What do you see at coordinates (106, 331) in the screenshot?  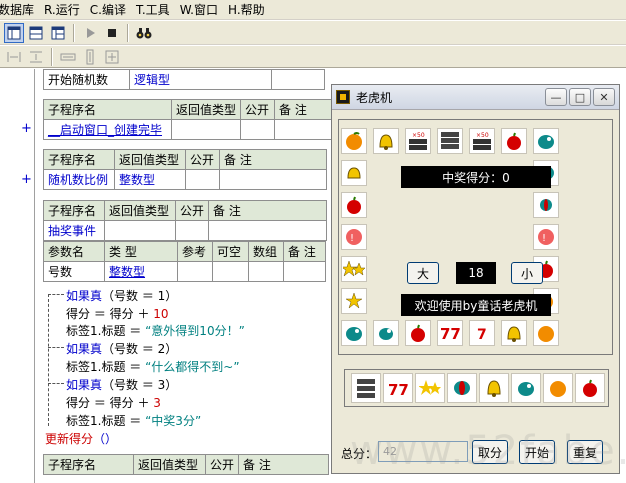 I see `code-text: 标签1.标题 ＝` at bounding box center [106, 331].